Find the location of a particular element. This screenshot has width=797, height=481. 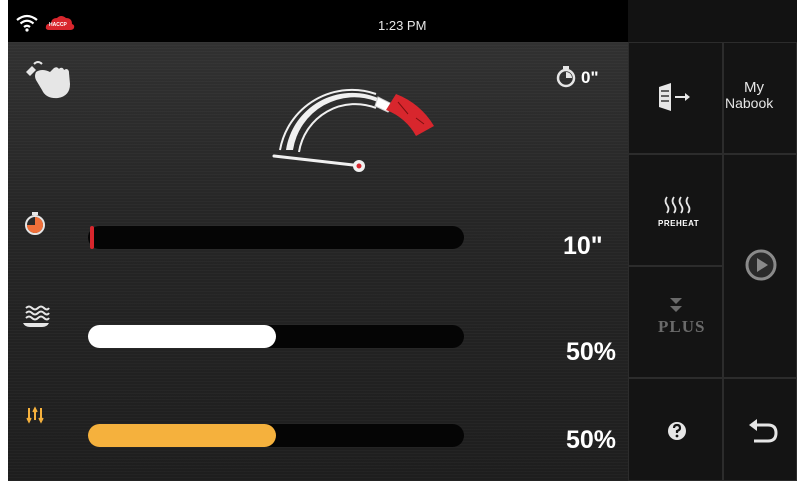

humidity-value: 50% is located at coordinates (591, 352).